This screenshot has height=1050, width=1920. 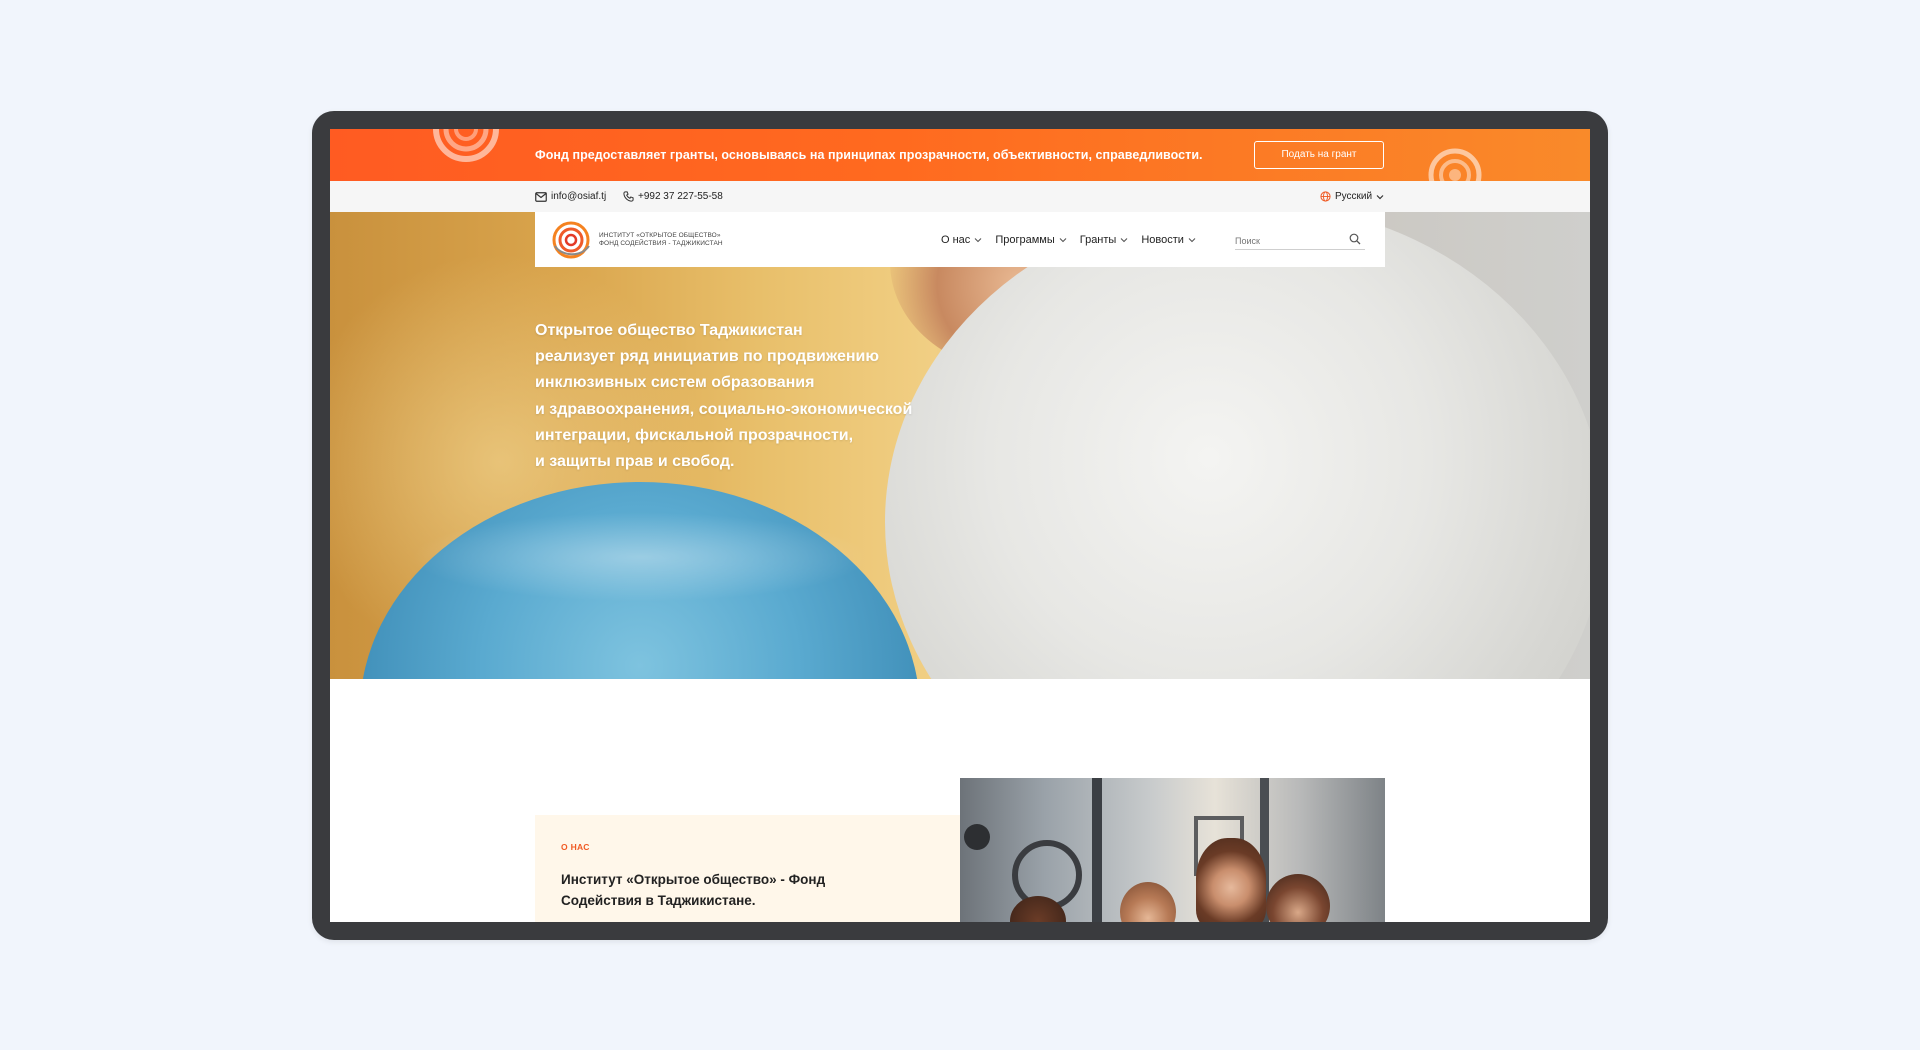 What do you see at coordinates (571, 240) in the screenshot?
I see `swirl-logo-icon` at bounding box center [571, 240].